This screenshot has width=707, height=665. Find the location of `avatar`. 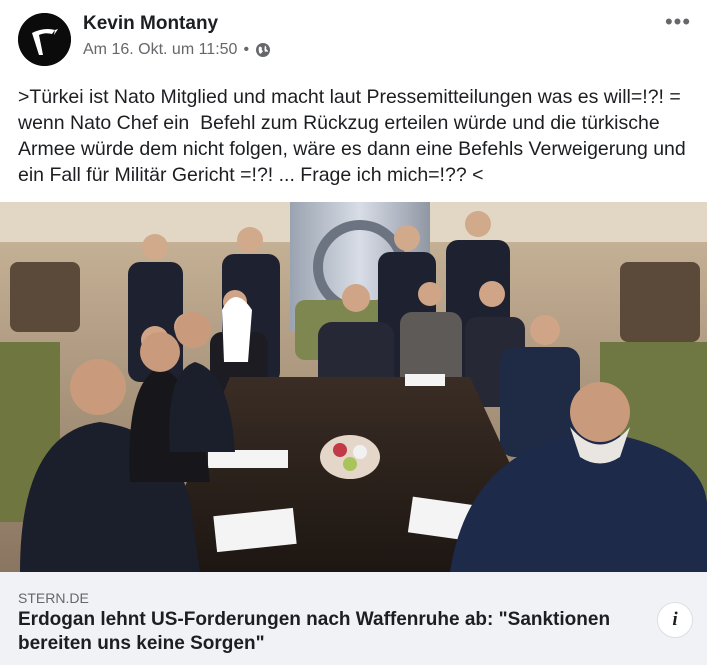

avatar is located at coordinates (44, 39).